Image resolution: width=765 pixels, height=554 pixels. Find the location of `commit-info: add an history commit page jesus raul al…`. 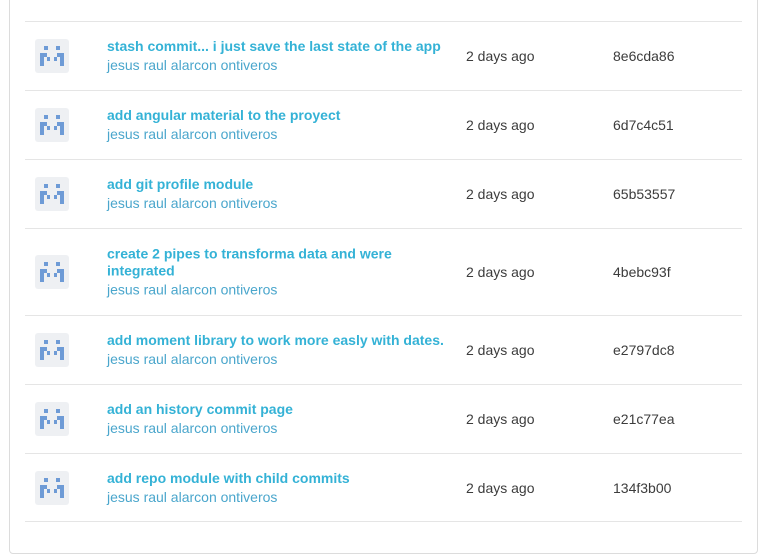

commit-info: add an history commit page jesus raul al… is located at coordinates (279, 419).